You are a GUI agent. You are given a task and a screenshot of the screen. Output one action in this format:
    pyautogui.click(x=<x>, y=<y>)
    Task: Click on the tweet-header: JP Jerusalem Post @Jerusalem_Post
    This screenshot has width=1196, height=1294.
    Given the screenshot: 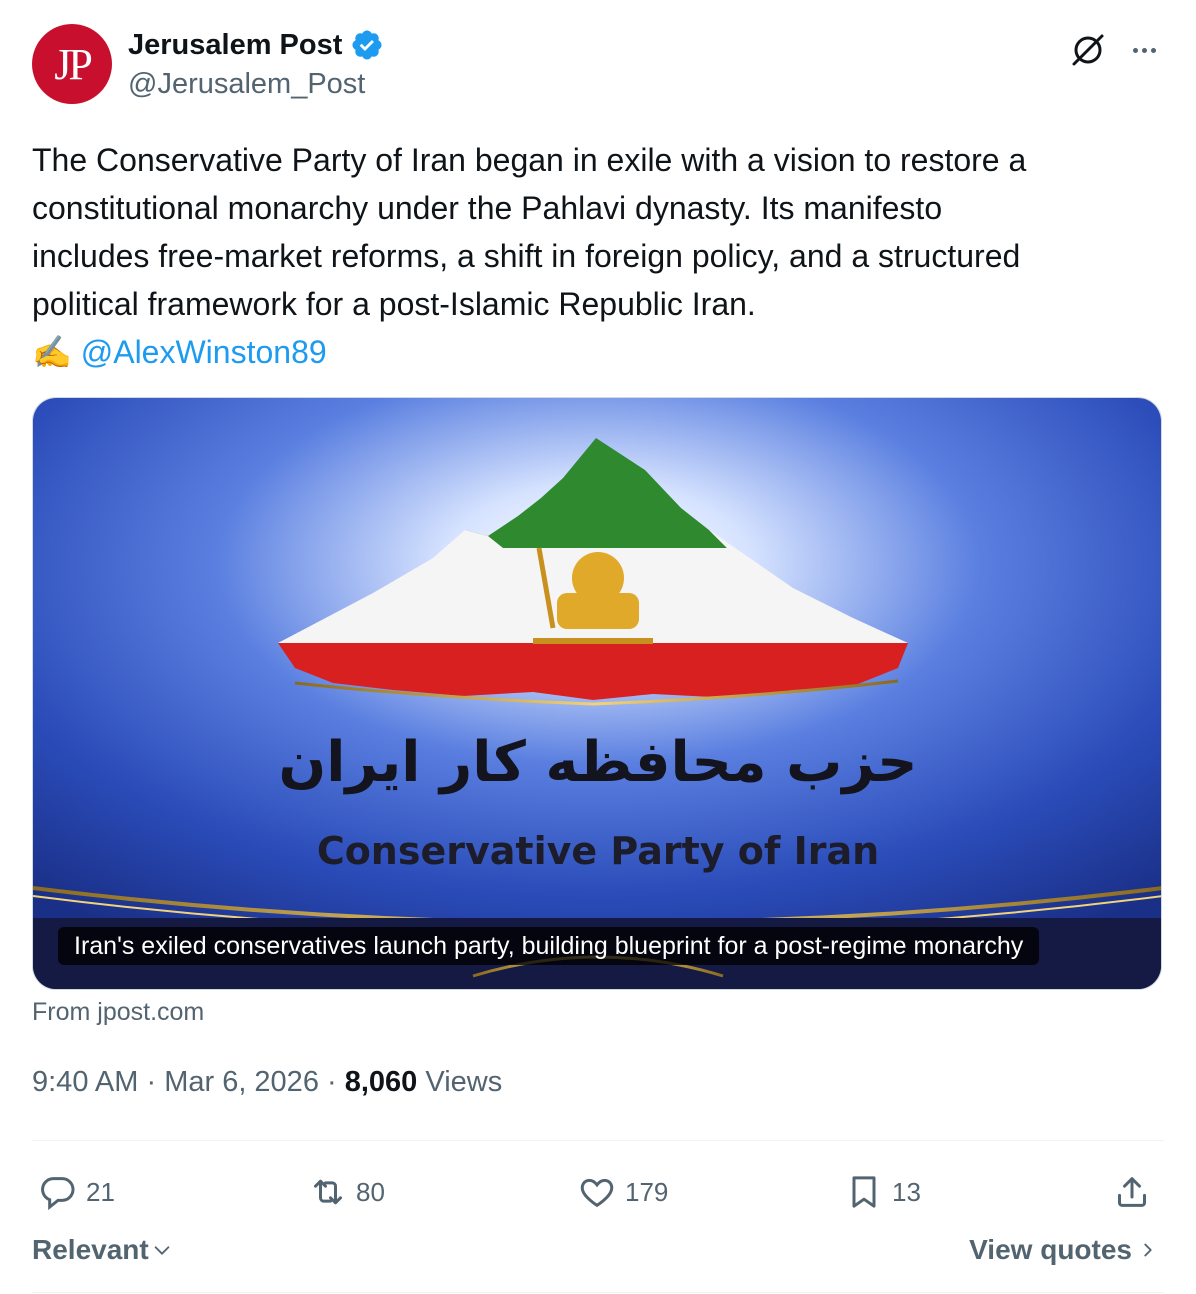 What is the action you would take?
    pyautogui.click(x=598, y=66)
    